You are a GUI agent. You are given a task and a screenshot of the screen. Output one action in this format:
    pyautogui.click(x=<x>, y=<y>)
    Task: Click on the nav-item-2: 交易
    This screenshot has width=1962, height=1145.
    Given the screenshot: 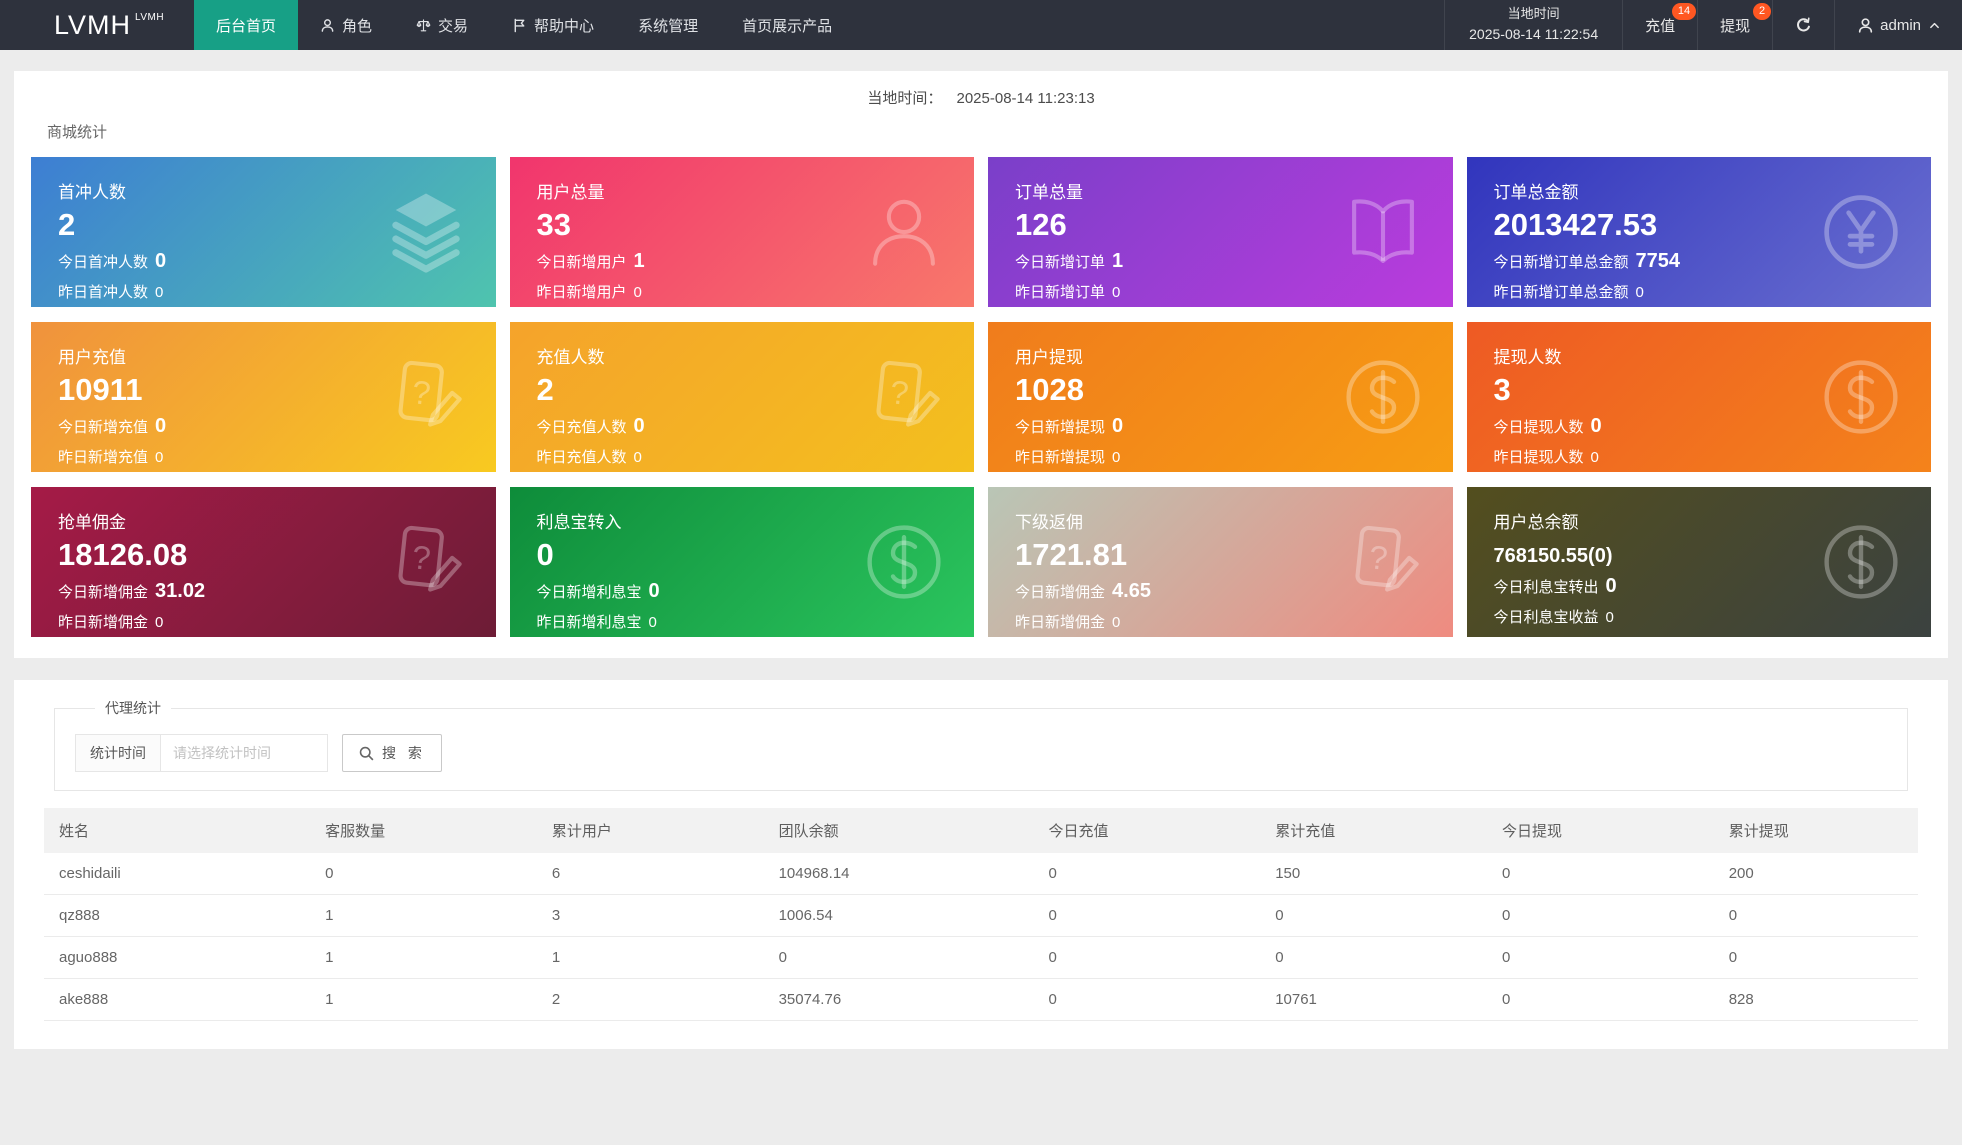 What is the action you would take?
    pyautogui.click(x=442, y=25)
    